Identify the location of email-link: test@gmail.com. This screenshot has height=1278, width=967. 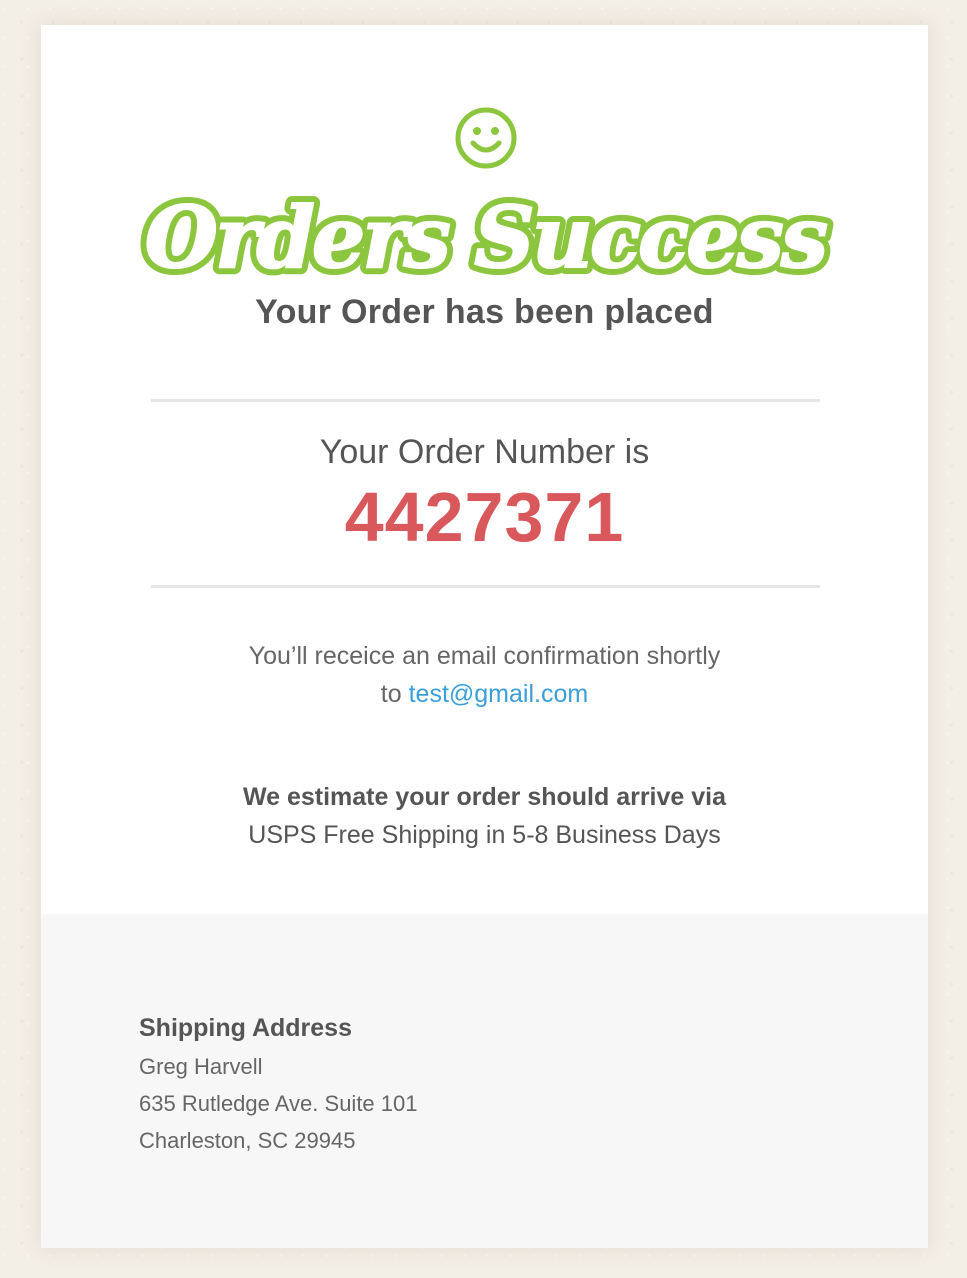
(499, 694).